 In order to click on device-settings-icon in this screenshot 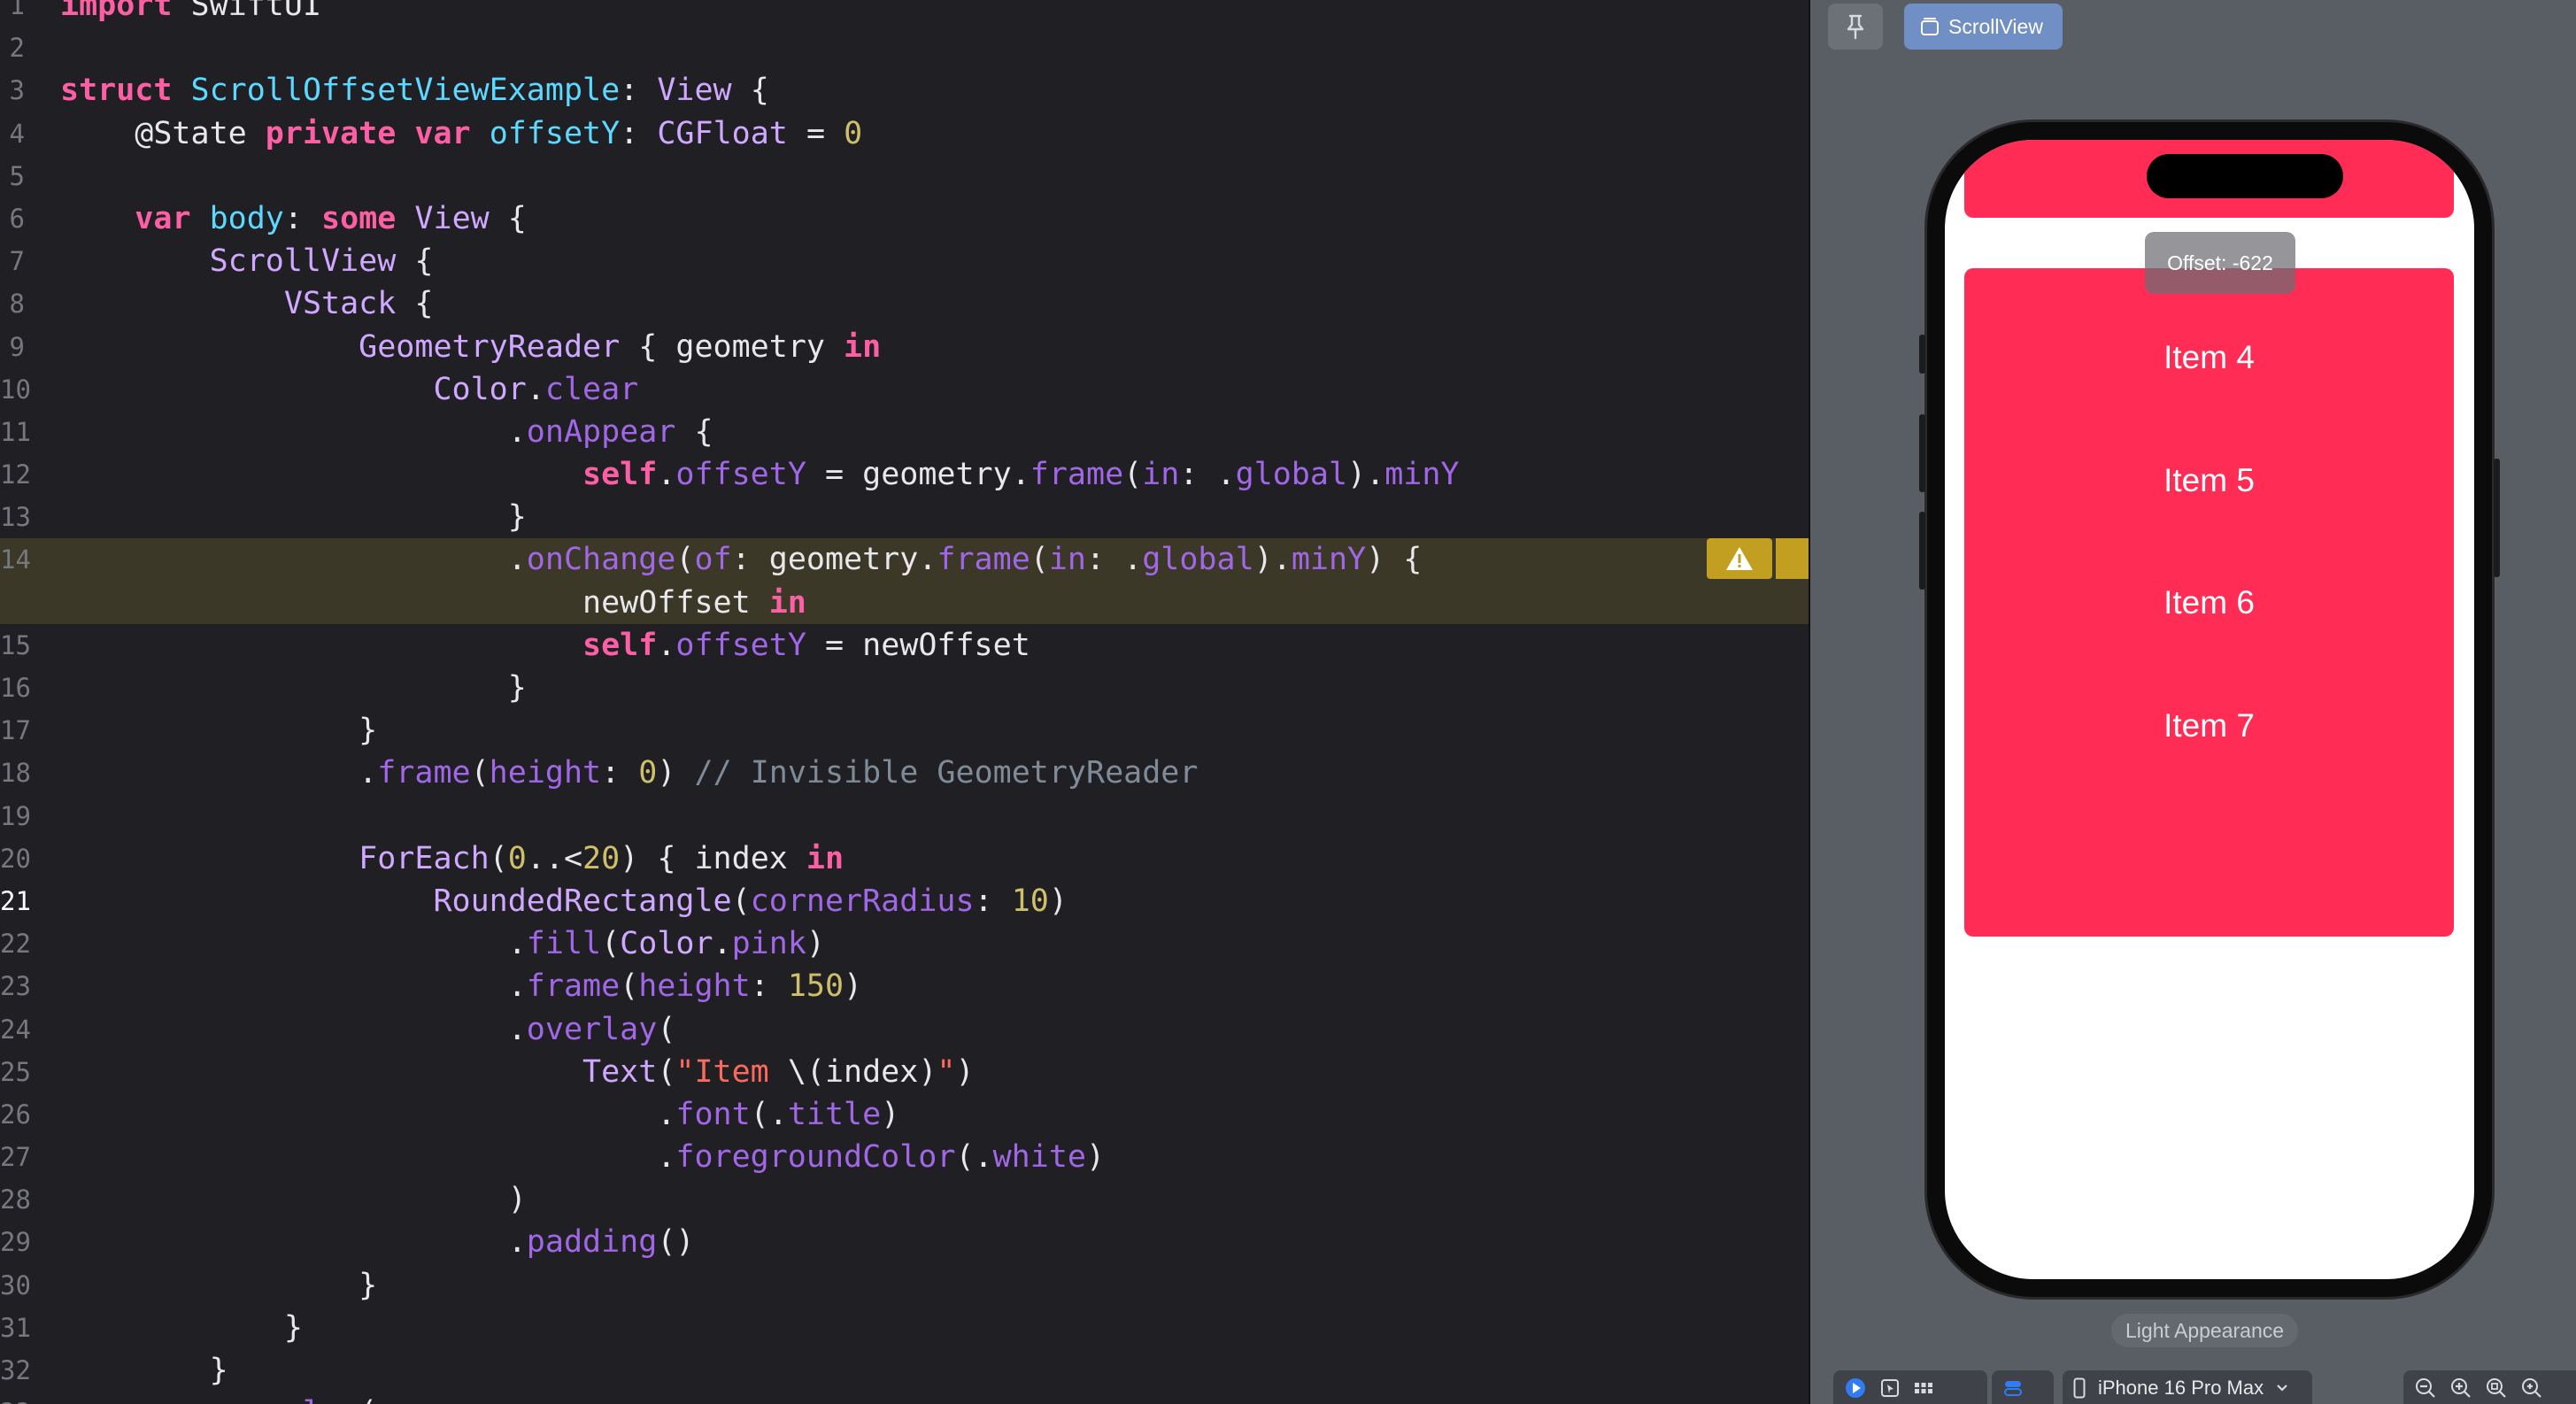, I will do `click(2013, 1388)`.